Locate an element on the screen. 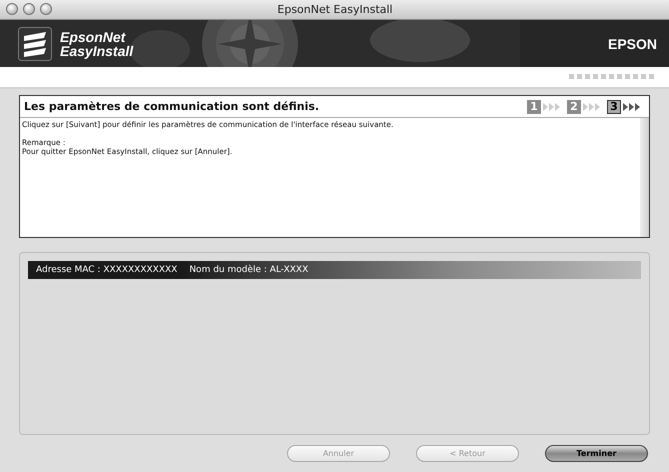  model-name: Nom du modèle : AL-XXXX is located at coordinates (248, 270).